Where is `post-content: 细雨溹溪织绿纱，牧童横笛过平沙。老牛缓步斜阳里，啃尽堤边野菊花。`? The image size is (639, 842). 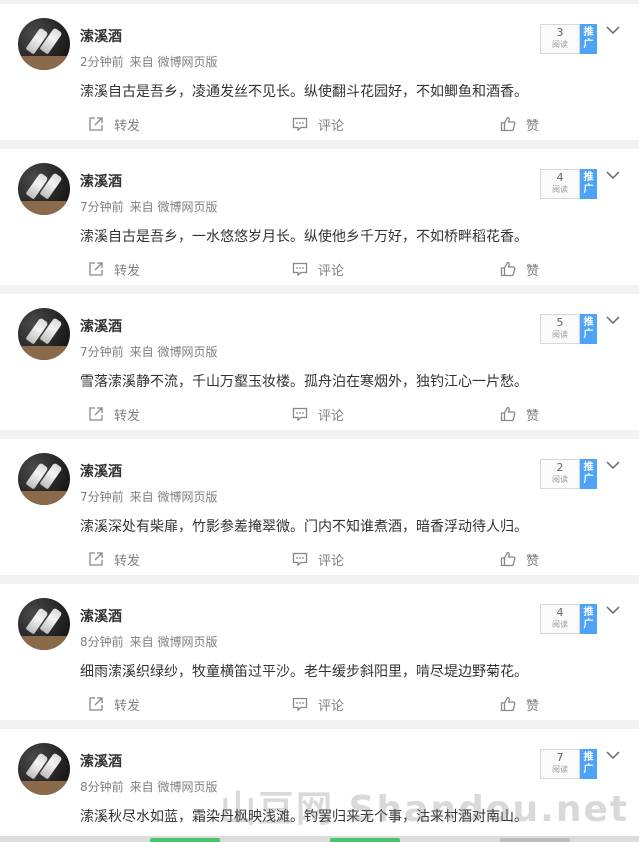
post-content: 细雨溹溪织绿纱，牧童横笛过平沙。老牛缓步斜阳里，啃尽堤边野菊花。 is located at coordinates (304, 672).